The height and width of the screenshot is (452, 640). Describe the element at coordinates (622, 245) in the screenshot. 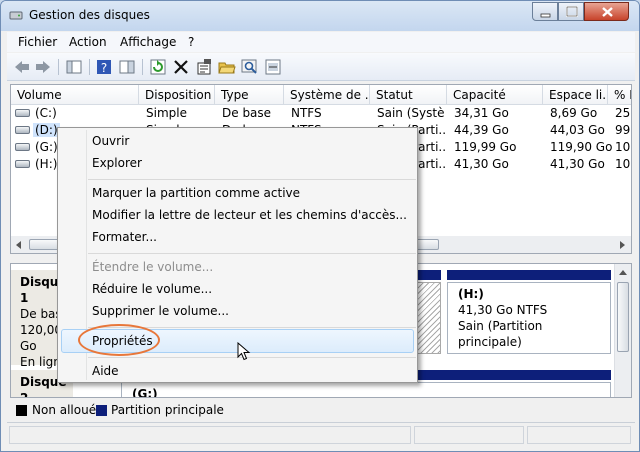

I see `scroll-right-icon` at that location.